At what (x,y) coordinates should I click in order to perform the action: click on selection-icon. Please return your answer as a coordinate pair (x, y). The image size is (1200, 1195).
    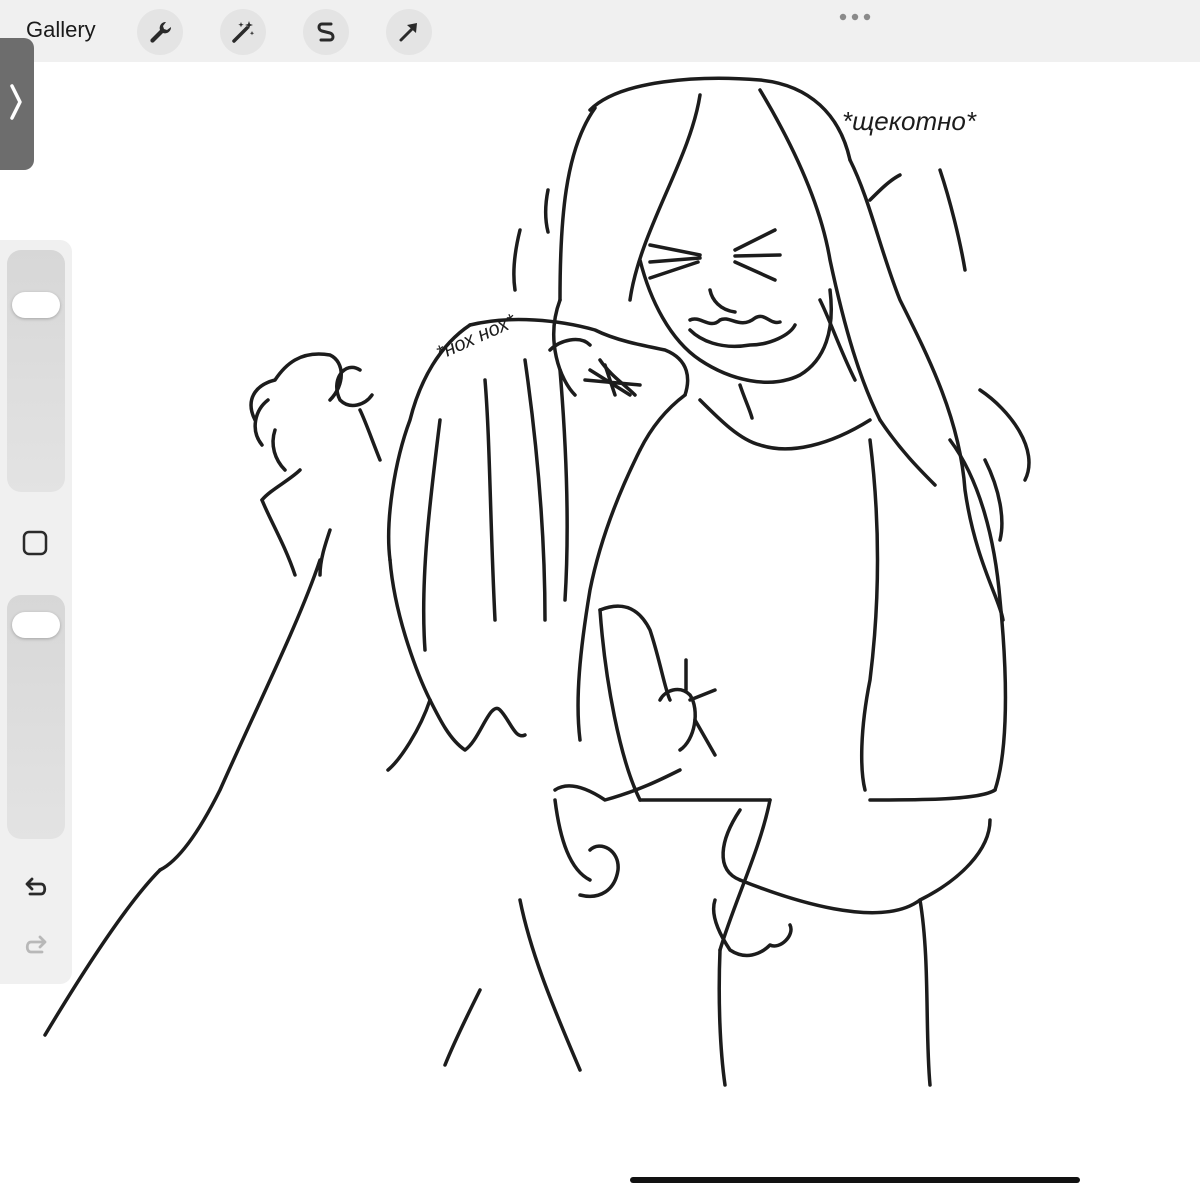
    Looking at the image, I should click on (326, 32).